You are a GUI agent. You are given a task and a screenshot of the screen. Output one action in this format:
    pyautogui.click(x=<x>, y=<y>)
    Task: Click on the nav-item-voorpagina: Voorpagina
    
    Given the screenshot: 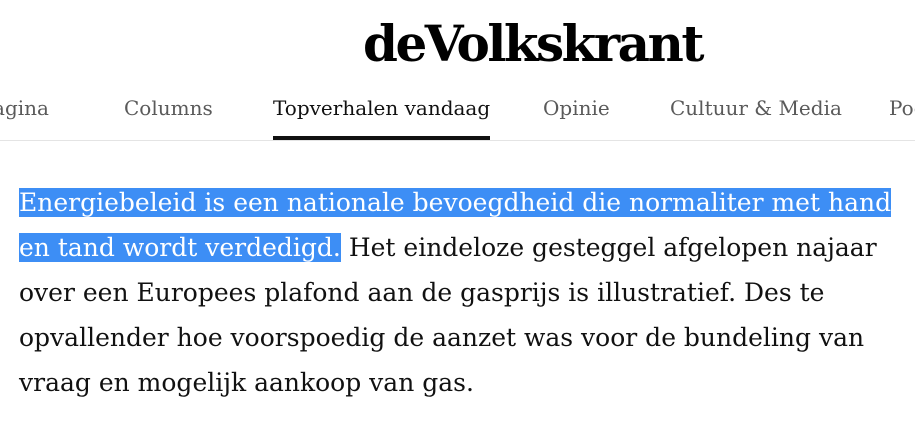 What is the action you would take?
    pyautogui.click(x=24, y=117)
    